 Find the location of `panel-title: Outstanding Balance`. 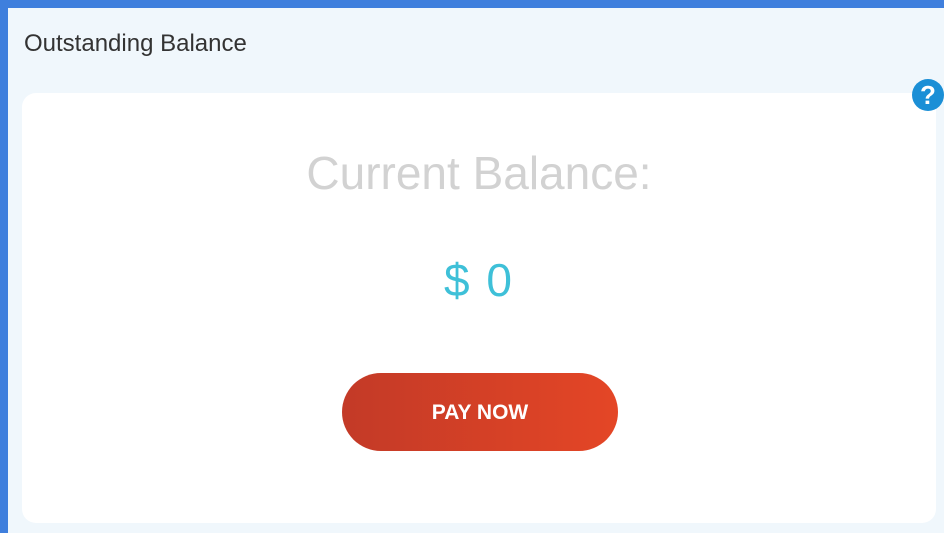

panel-title: Outstanding Balance is located at coordinates (135, 43).